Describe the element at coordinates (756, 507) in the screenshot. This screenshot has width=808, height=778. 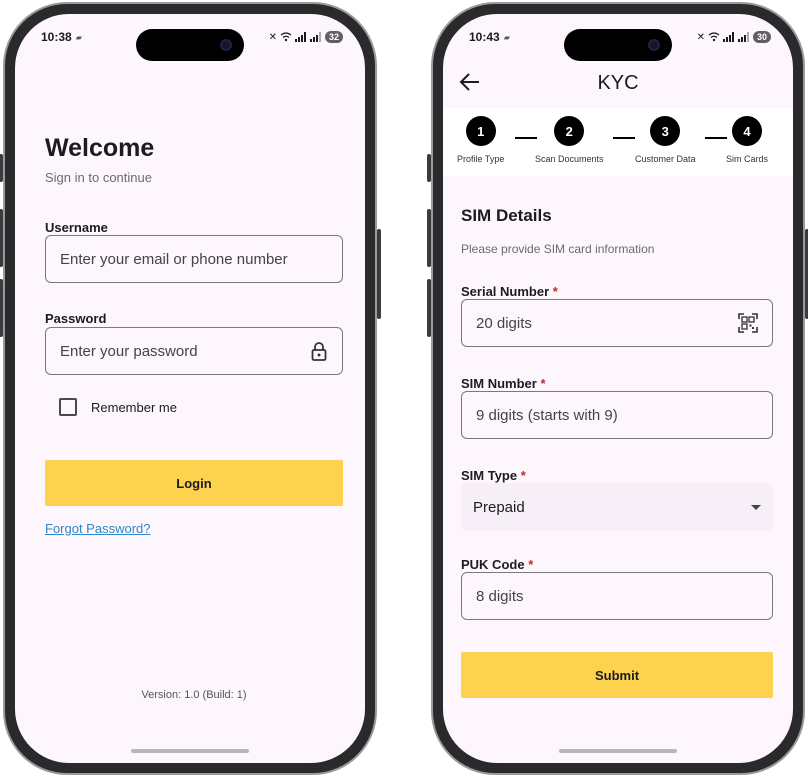
I see `dropdown-arrow-icon` at that location.